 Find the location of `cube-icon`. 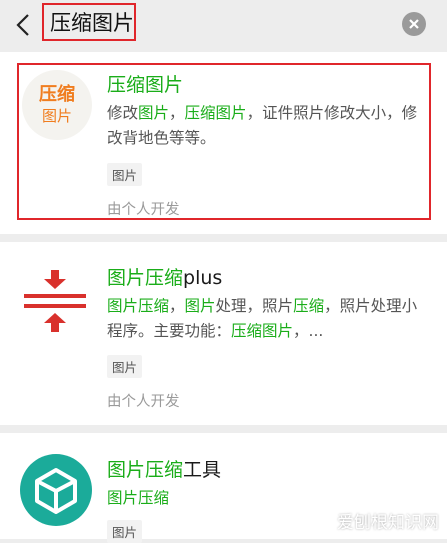

cube-icon is located at coordinates (56, 491).